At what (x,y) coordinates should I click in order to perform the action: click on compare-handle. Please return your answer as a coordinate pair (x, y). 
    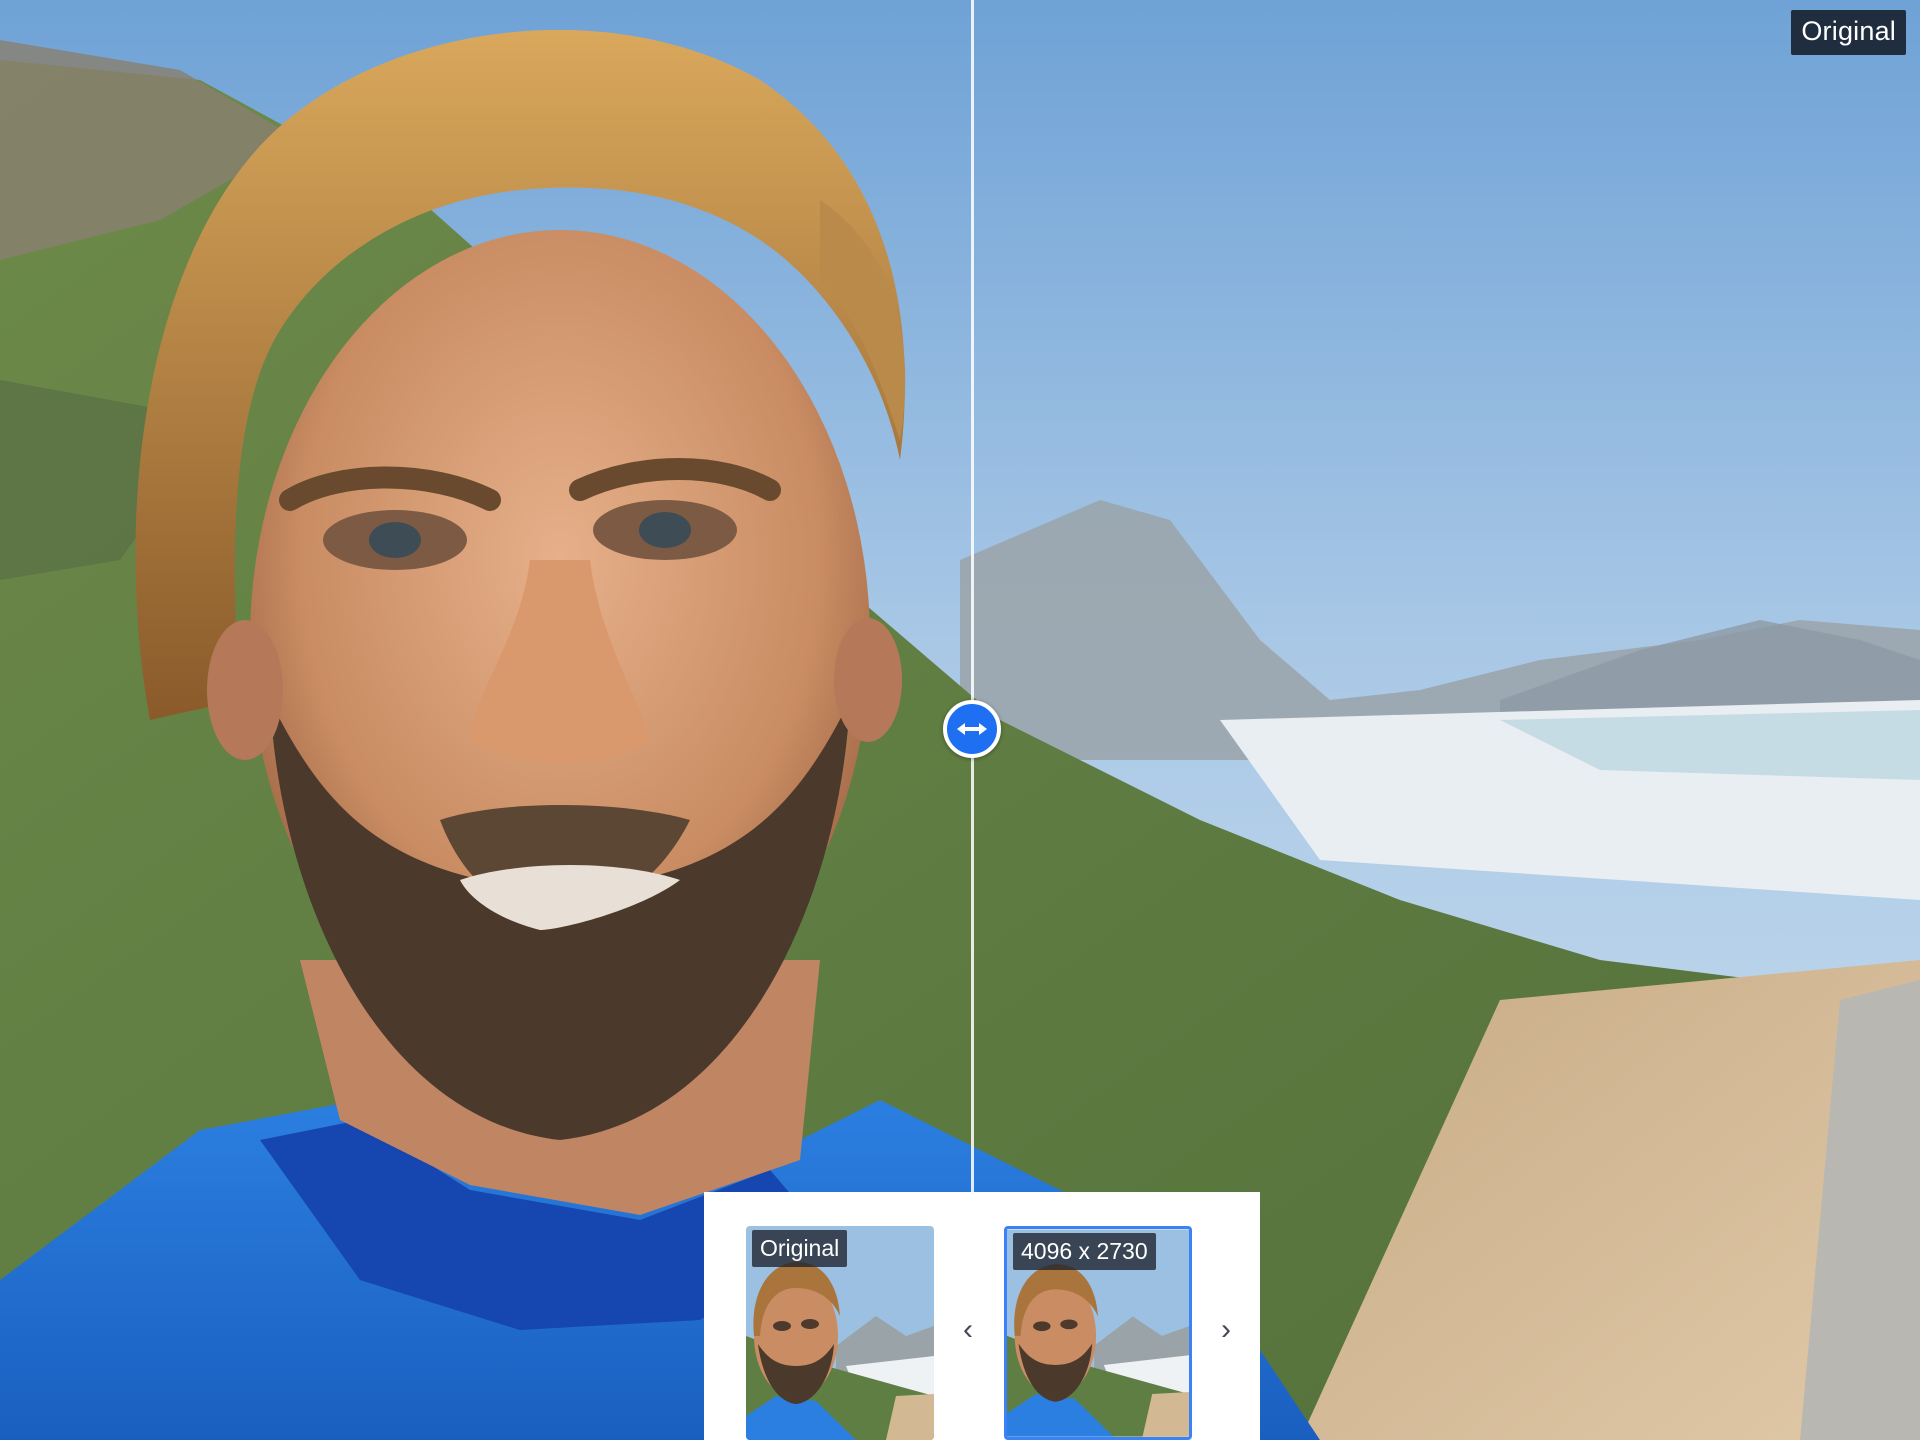
    Looking at the image, I should click on (972, 729).